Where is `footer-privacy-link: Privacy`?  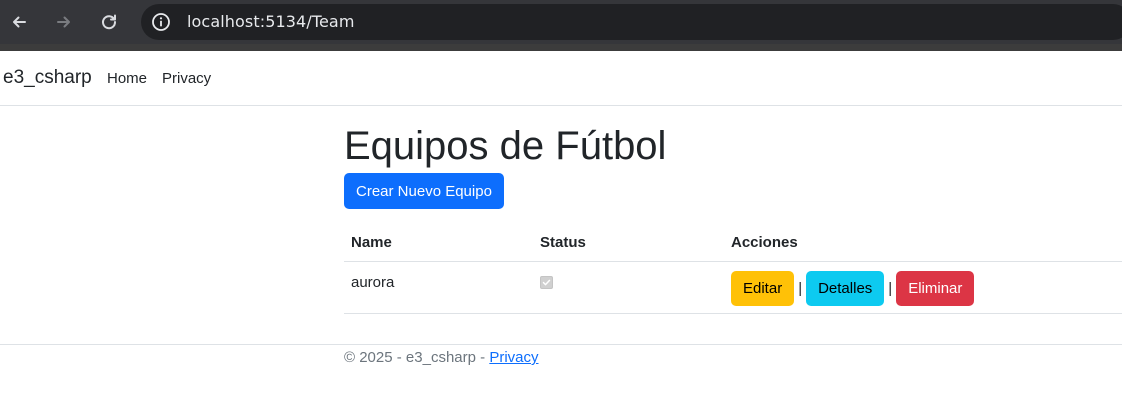 footer-privacy-link: Privacy is located at coordinates (513, 357).